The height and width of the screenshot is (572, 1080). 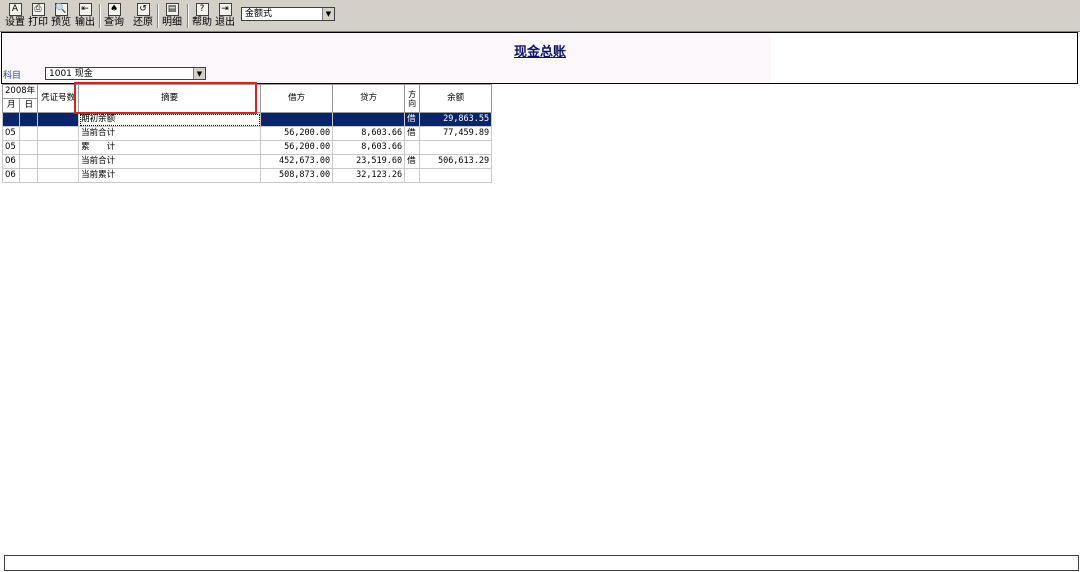 What do you see at coordinates (225, 22) in the screenshot?
I see `exit-label: 退出` at bounding box center [225, 22].